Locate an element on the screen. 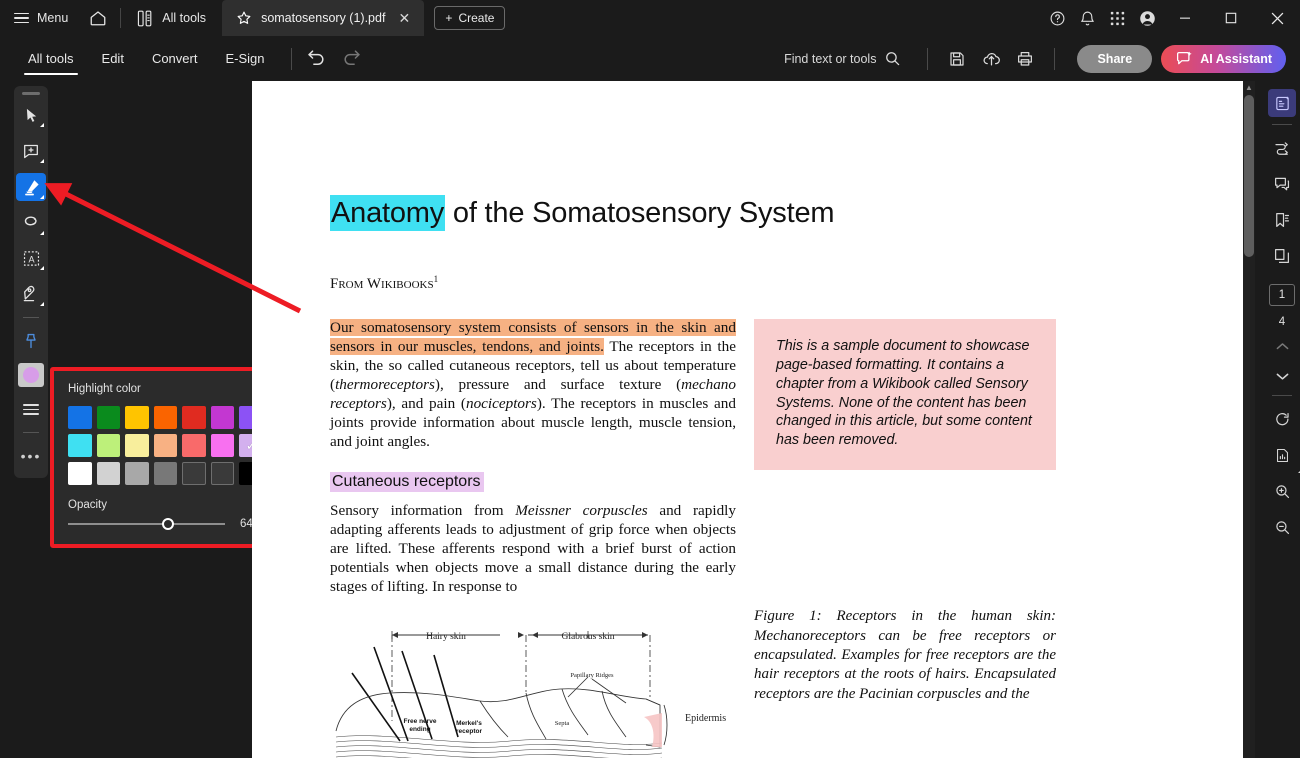  maximize-button is located at coordinates (1231, 18).